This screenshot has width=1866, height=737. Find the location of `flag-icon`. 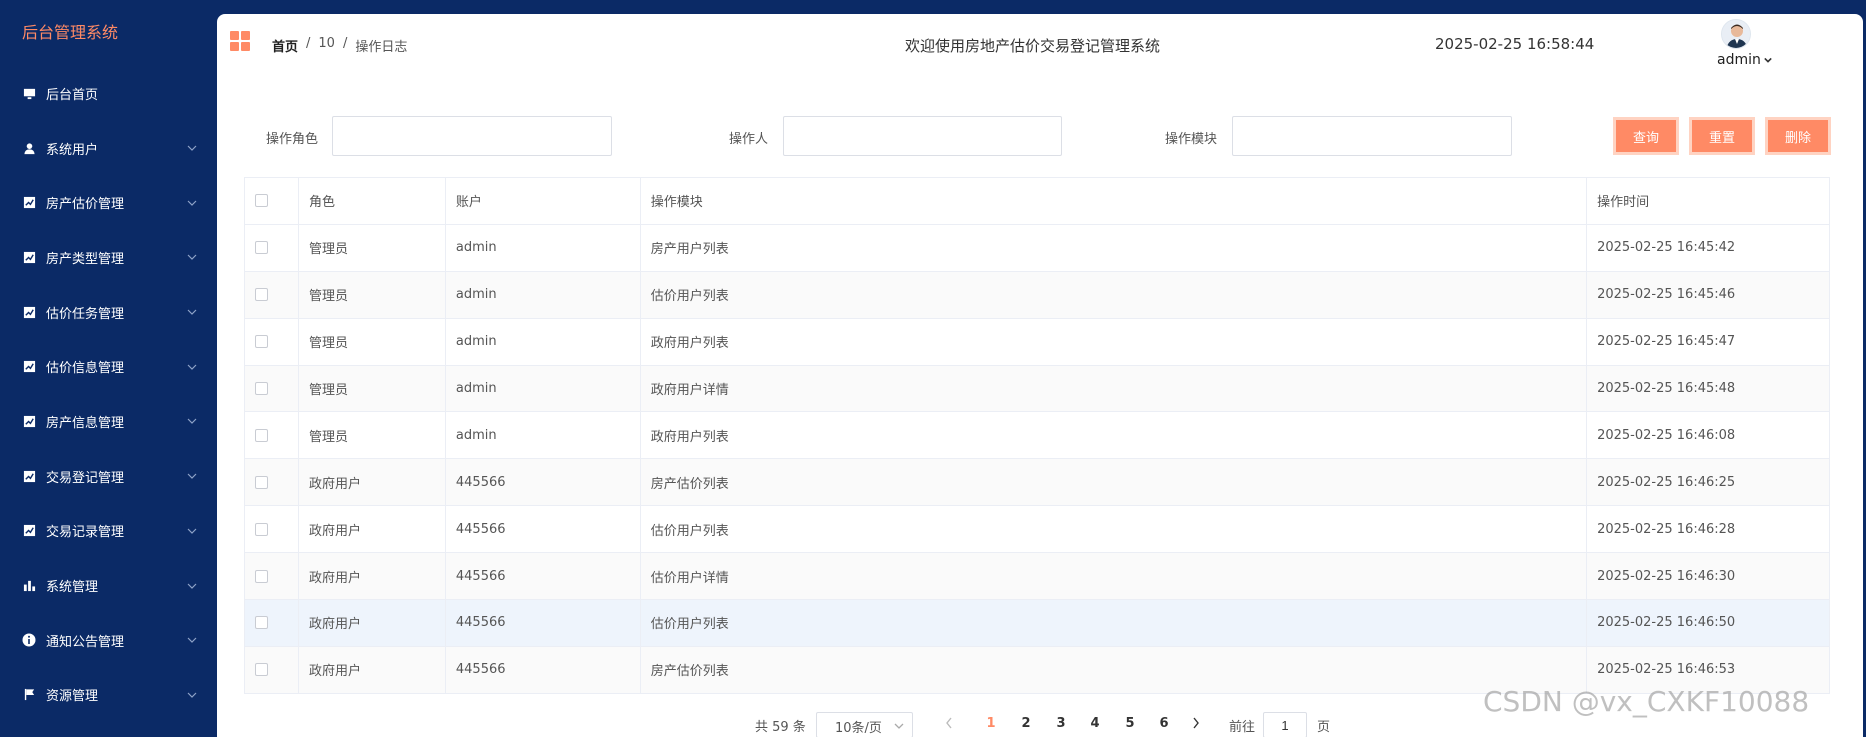

flag-icon is located at coordinates (29, 695).